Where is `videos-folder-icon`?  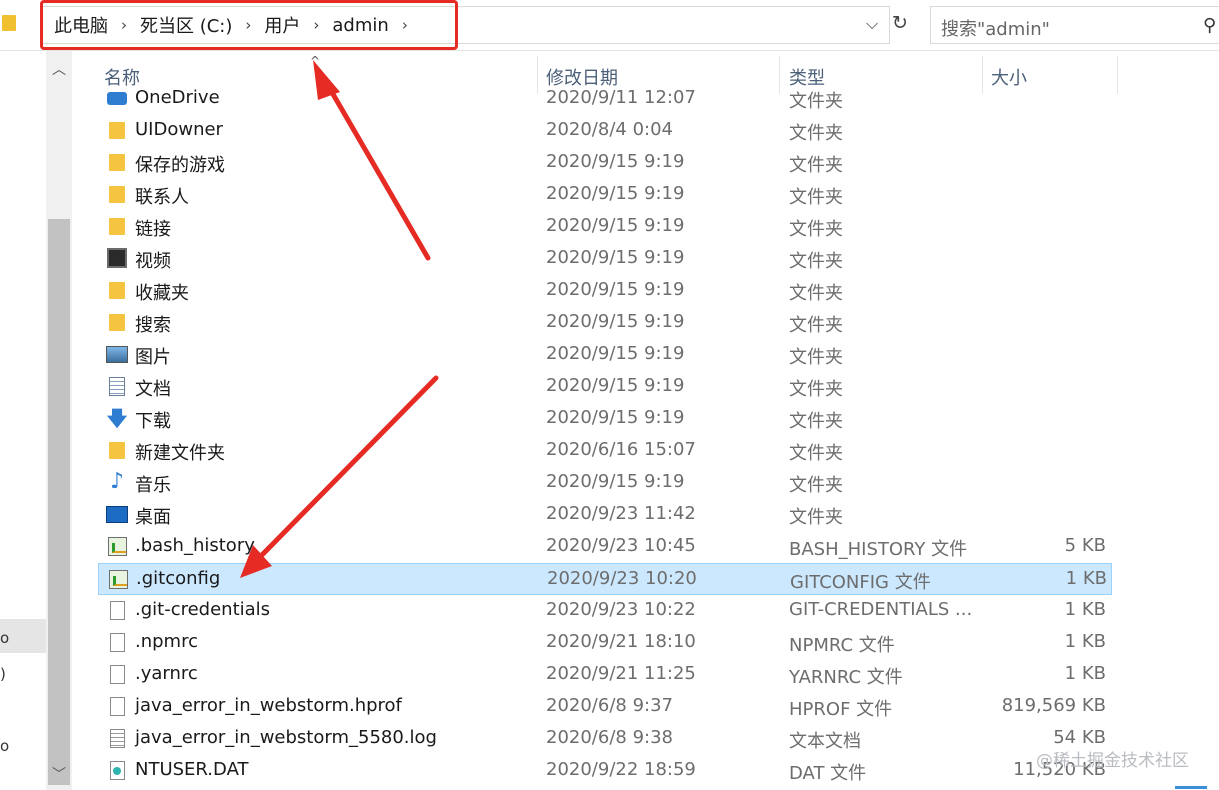
videos-folder-icon is located at coordinates (117, 258).